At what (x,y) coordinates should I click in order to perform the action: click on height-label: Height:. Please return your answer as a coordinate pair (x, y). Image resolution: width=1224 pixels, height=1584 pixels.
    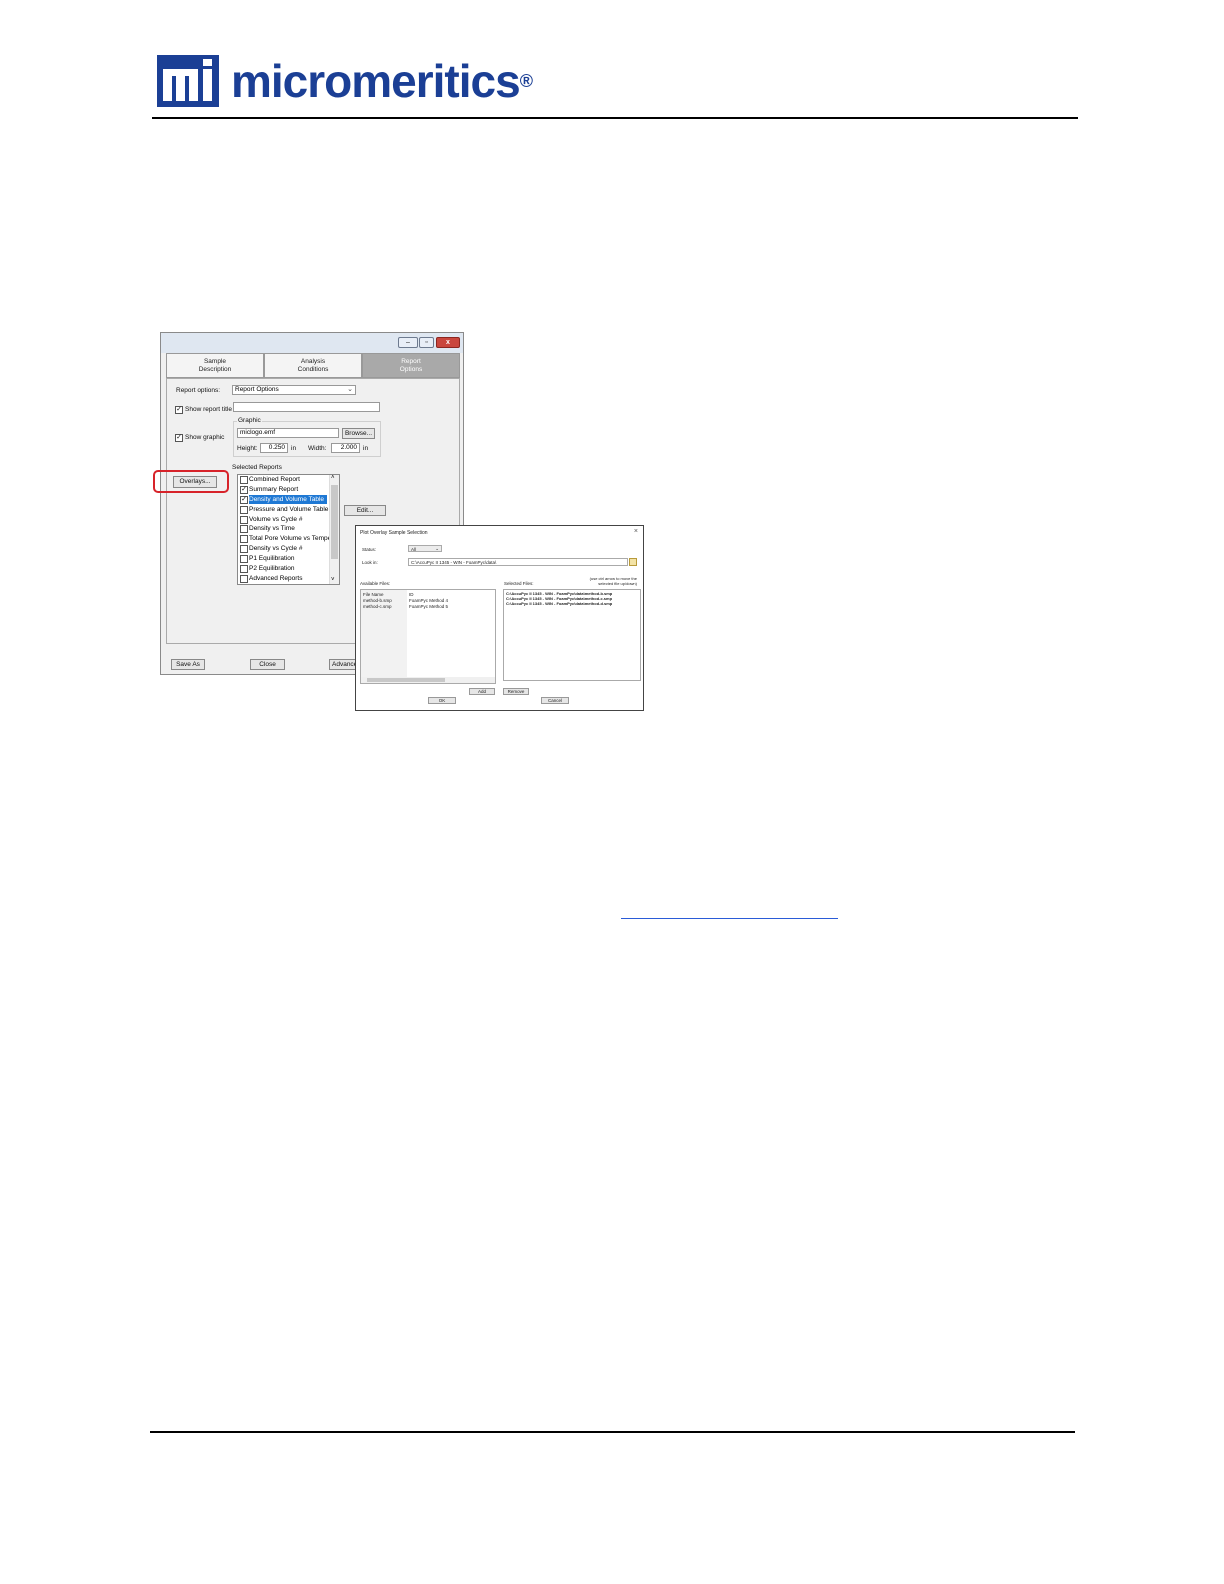
    Looking at the image, I should click on (247, 448).